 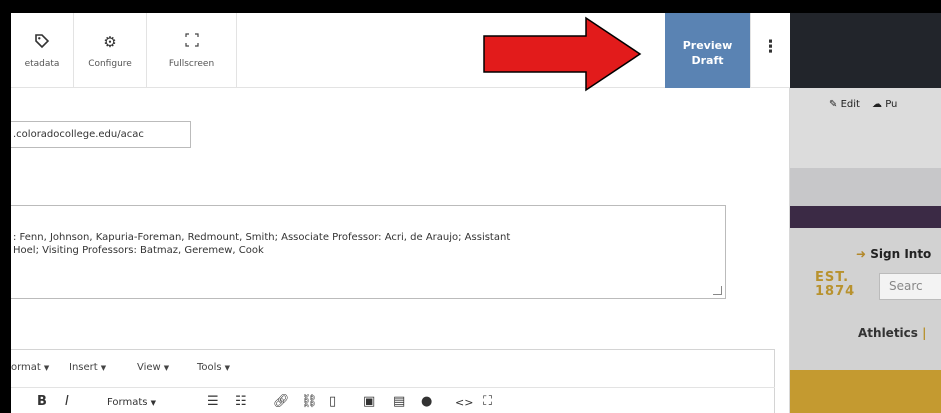 What do you see at coordinates (850, 104) in the screenshot?
I see `site-edit-label: Edit` at bounding box center [850, 104].